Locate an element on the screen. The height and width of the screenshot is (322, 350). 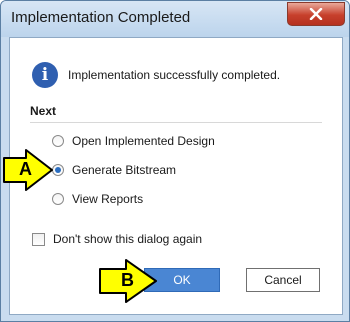
status-message: Implementation successfully completed. is located at coordinates (174, 75).